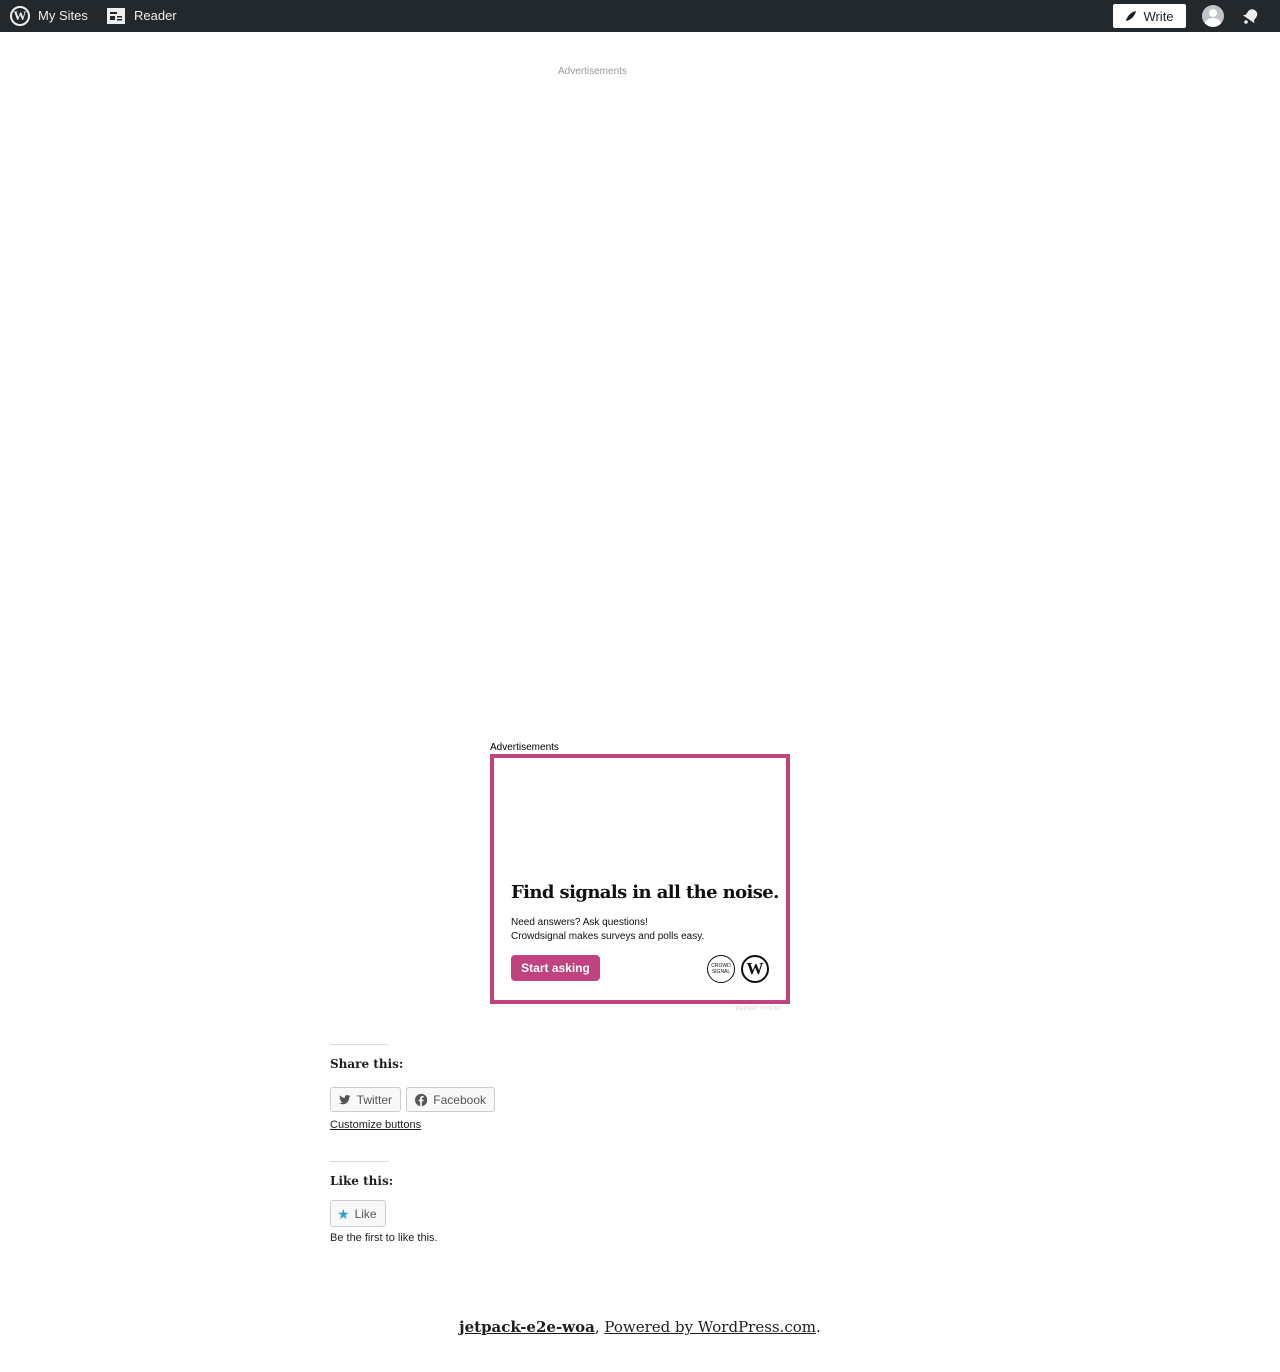  I want to click on reader-menu: Reader, so click(142, 16).